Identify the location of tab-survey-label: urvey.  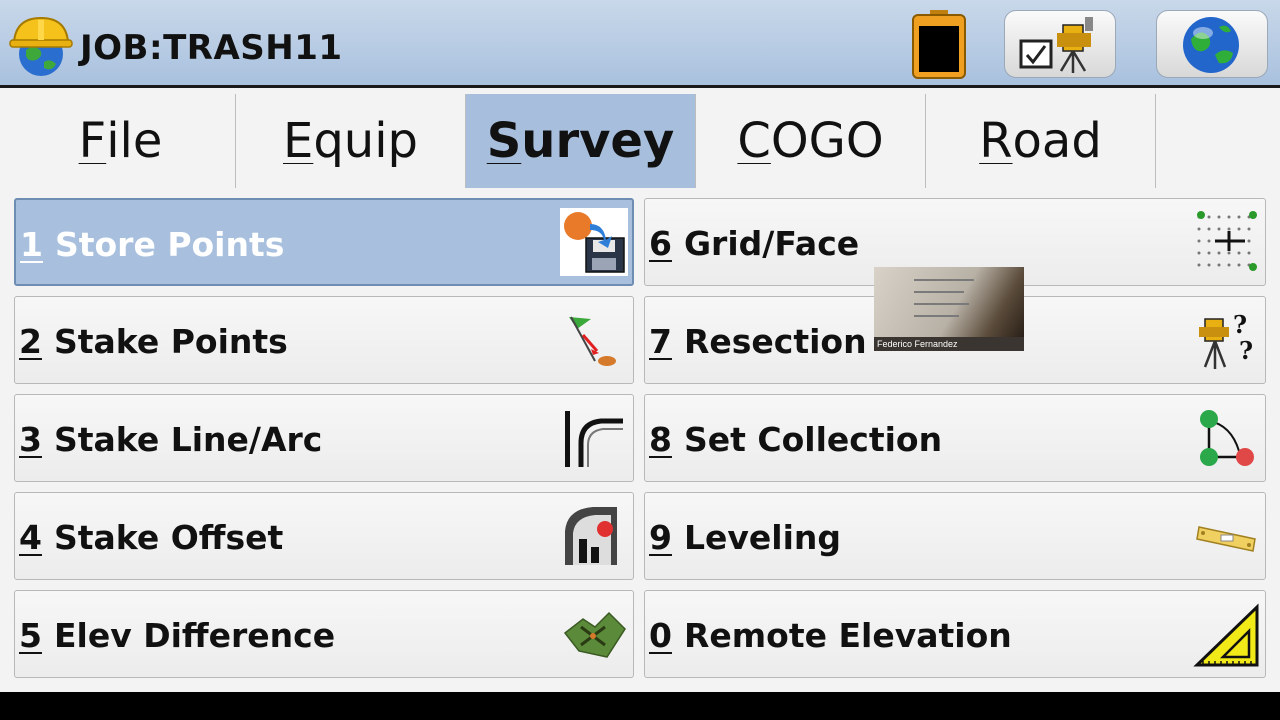
(598, 141).